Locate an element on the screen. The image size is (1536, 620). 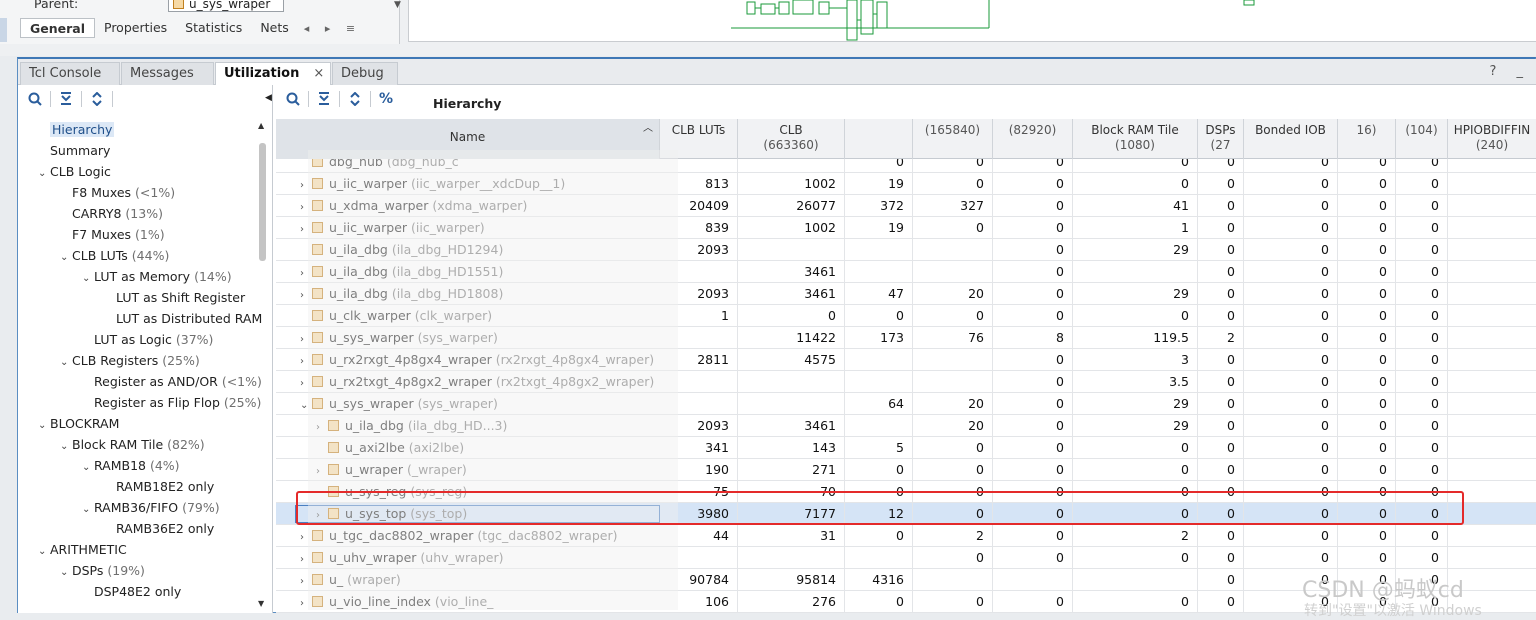
toolbar-separator is located at coordinates (308, 99).